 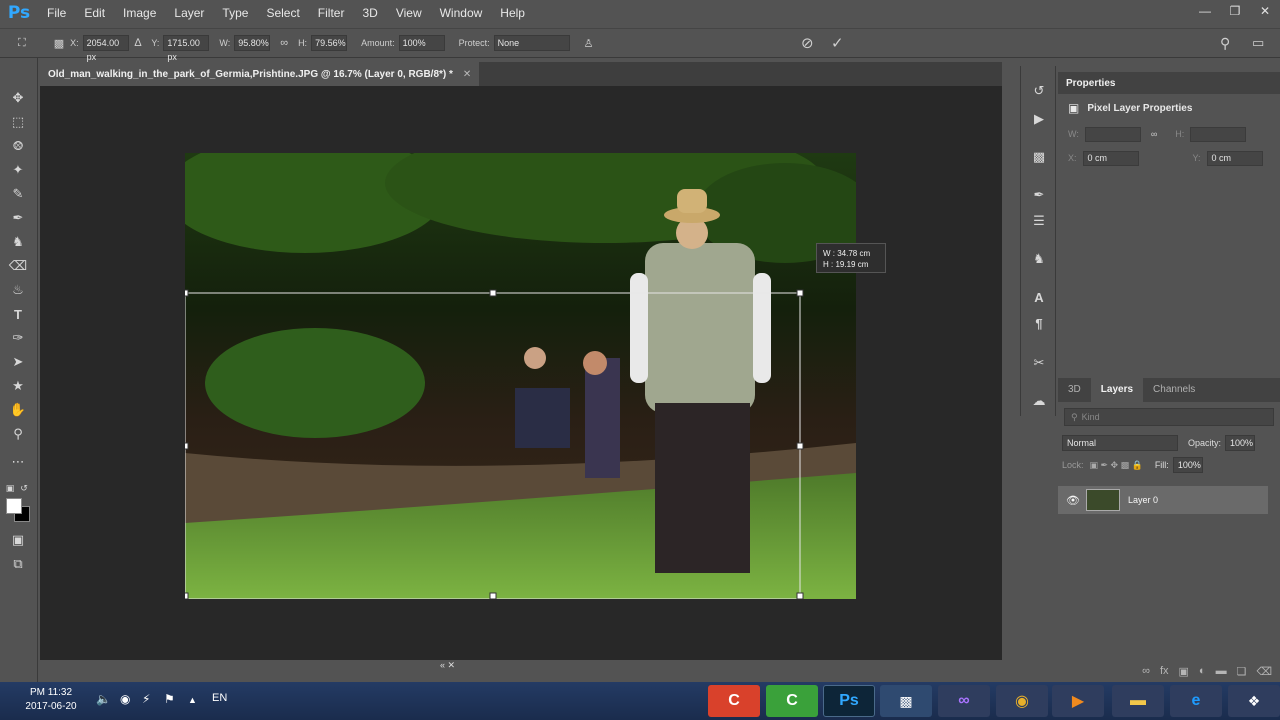 I want to click on workspace-icon: ▭, so click(x=1258, y=43).